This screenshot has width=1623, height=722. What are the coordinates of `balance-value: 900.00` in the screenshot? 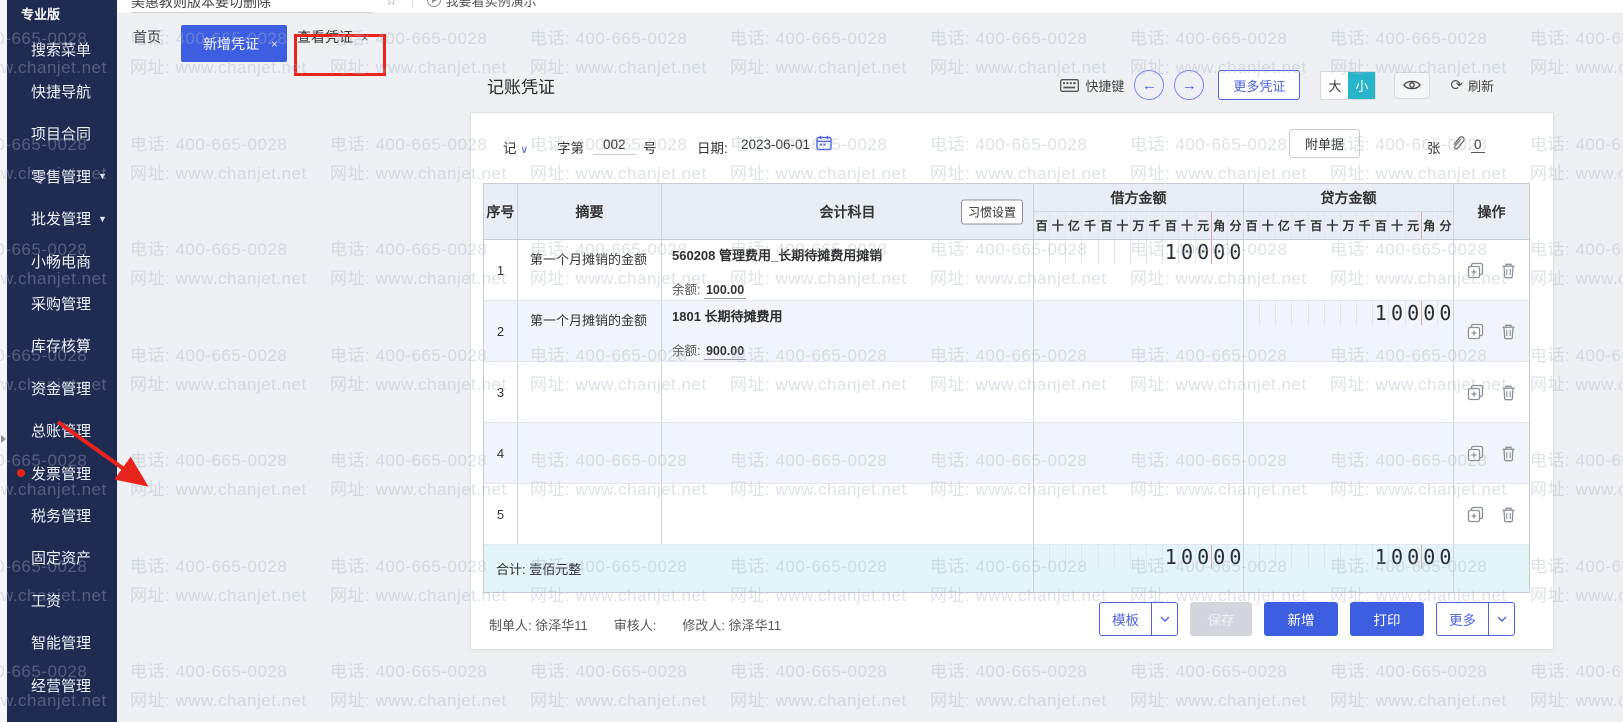 It's located at (725, 352).